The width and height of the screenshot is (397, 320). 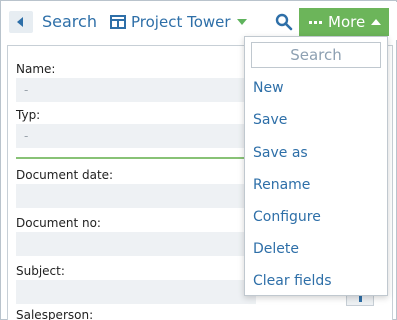 What do you see at coordinates (65, 175) in the screenshot?
I see `document-date-label: Document date:` at bounding box center [65, 175].